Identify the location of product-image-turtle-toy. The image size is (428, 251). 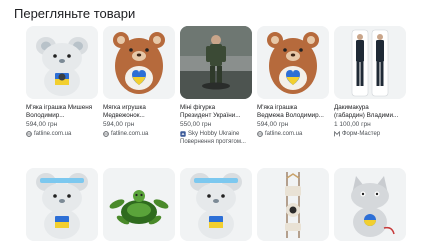
(139, 204).